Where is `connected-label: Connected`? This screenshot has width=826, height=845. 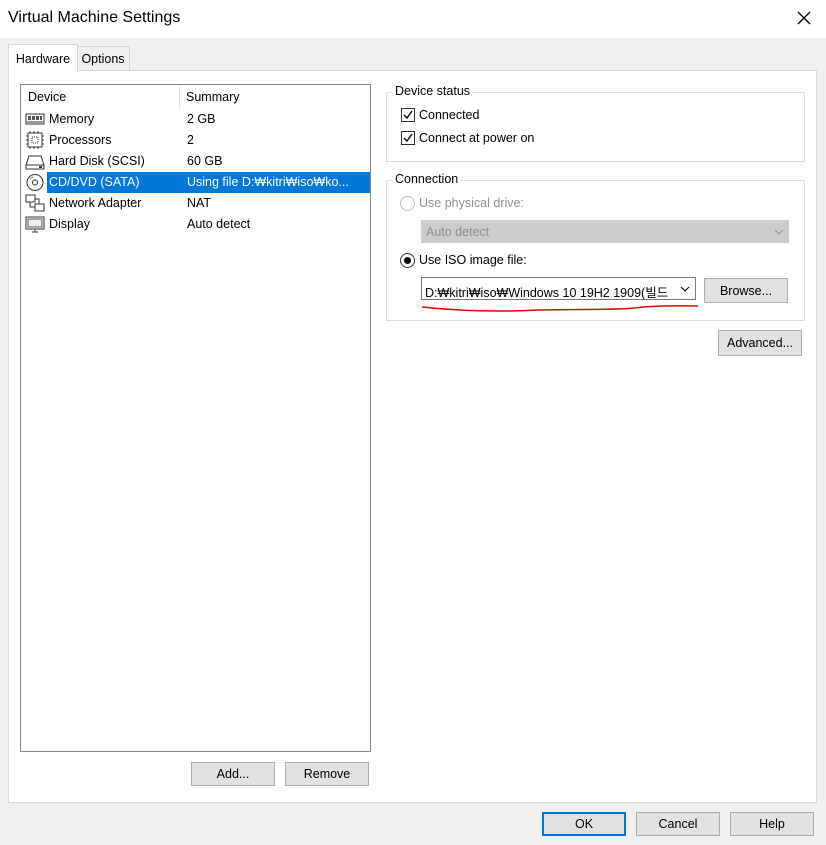 connected-label: Connected is located at coordinates (449, 115).